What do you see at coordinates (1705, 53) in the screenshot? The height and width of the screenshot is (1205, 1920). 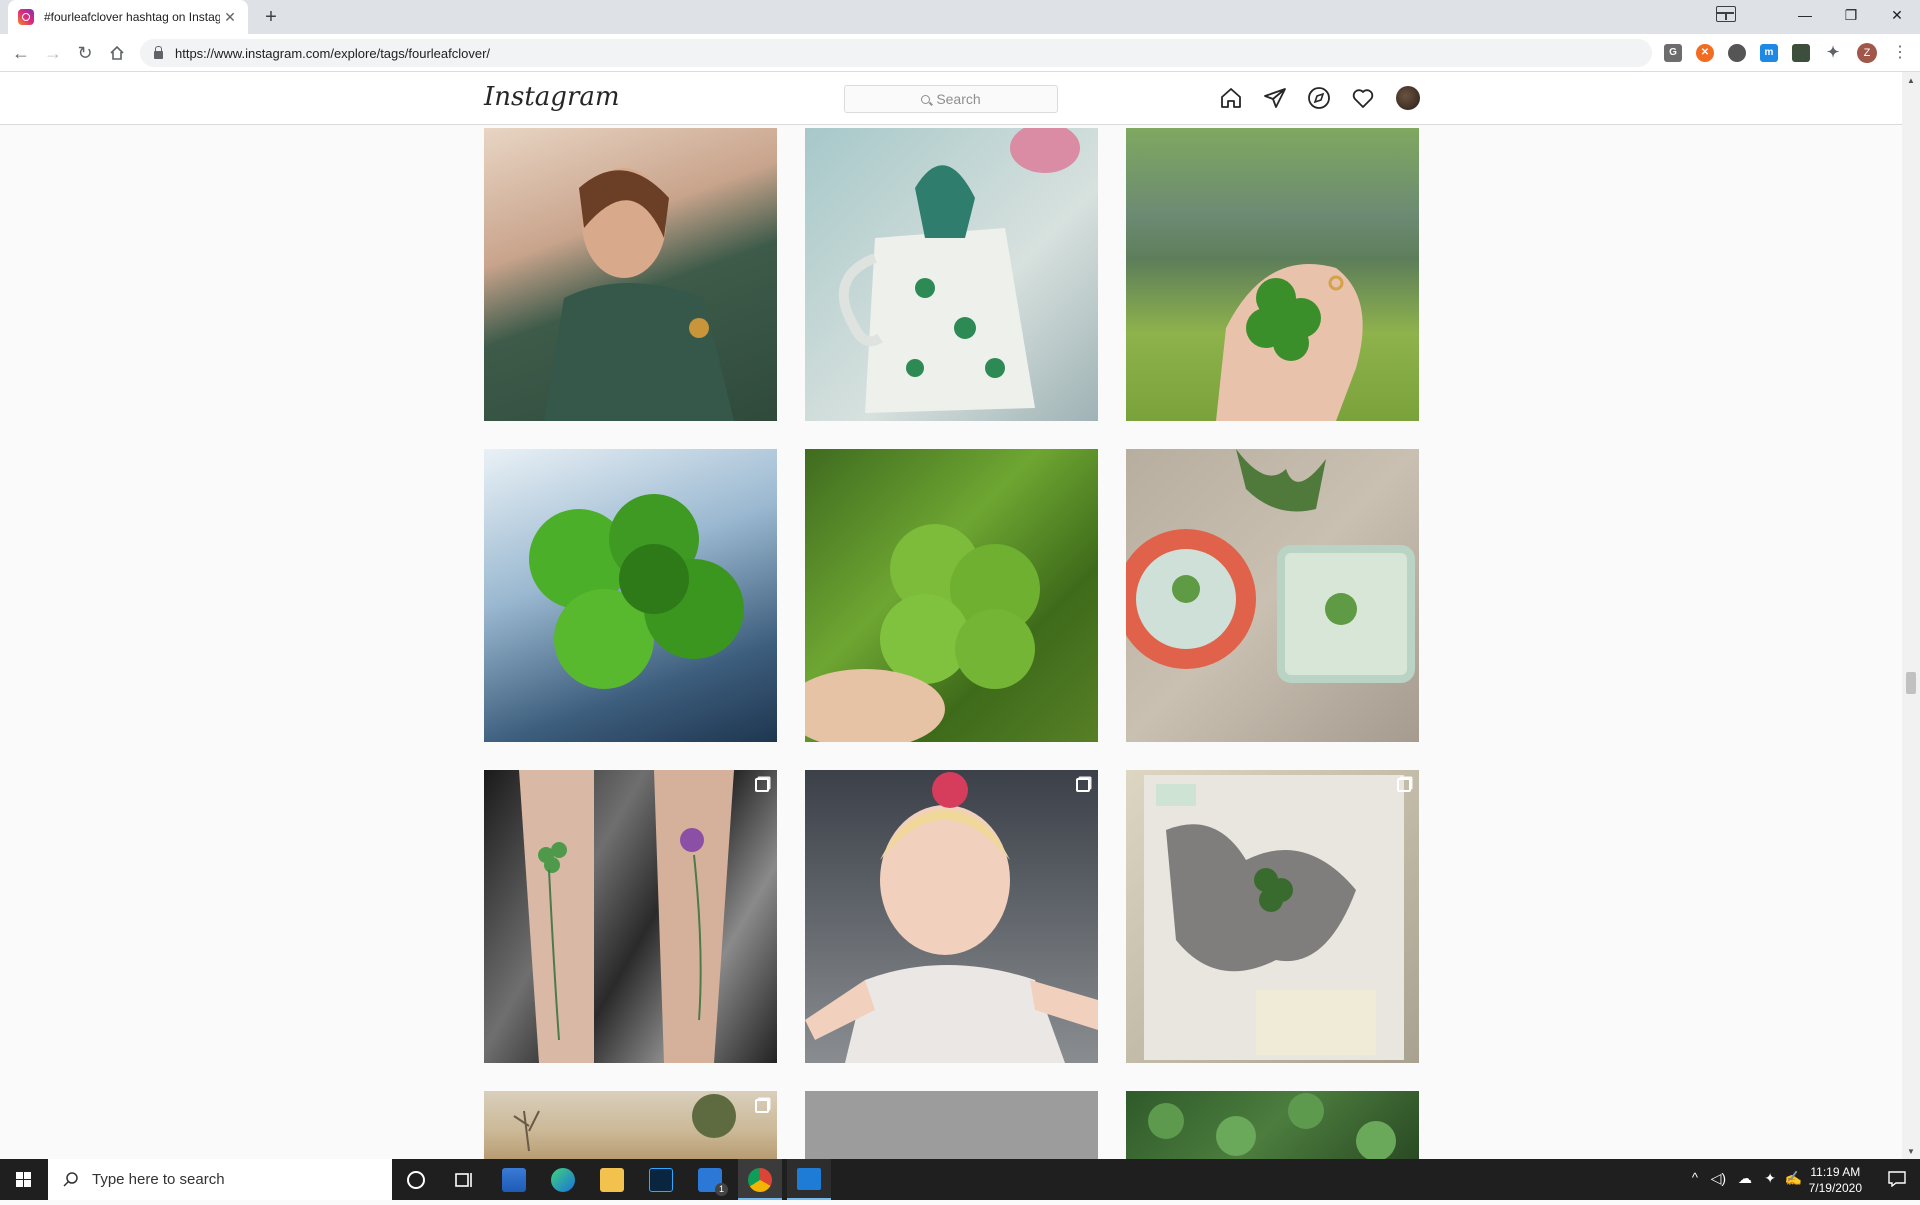 I see `extension-orange-icon: ✕` at bounding box center [1705, 53].